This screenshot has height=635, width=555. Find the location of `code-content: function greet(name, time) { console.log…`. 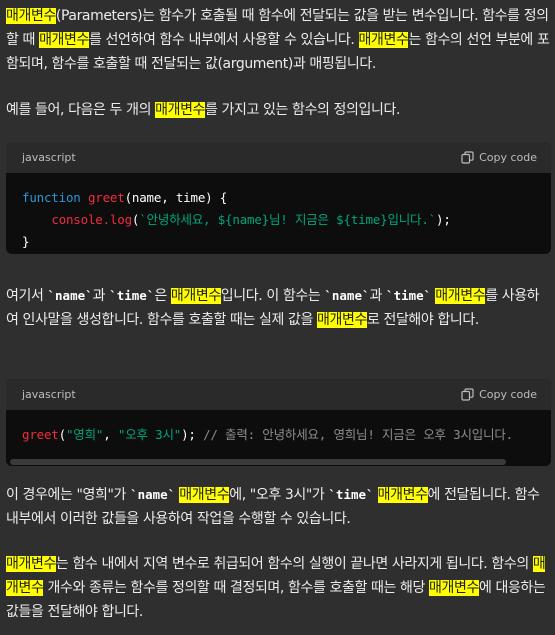

code-content: function greet(name, time) { console.log… is located at coordinates (236, 219).